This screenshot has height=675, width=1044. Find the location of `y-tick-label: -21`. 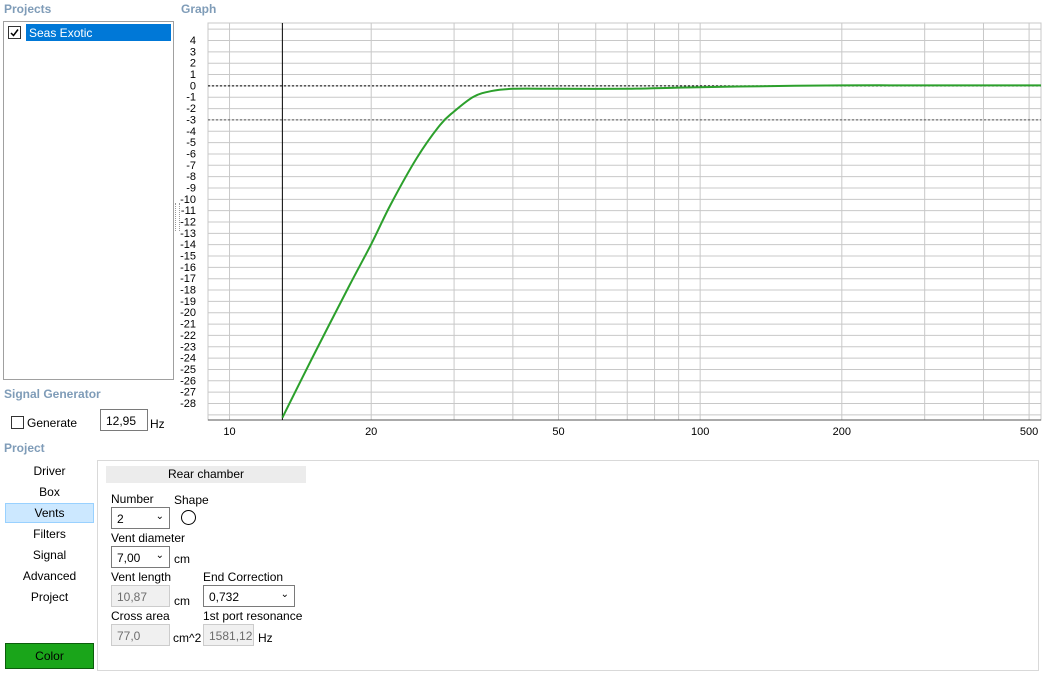

y-tick-label: -21 is located at coordinates (188, 325).